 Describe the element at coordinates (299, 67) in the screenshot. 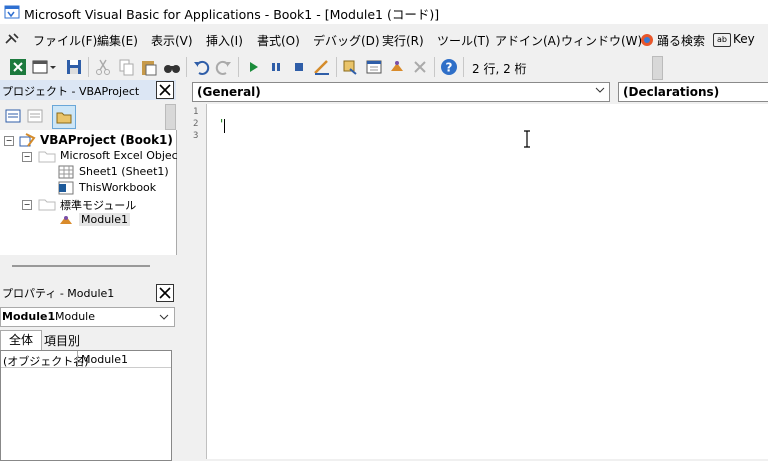

I see `reset-icon` at that location.